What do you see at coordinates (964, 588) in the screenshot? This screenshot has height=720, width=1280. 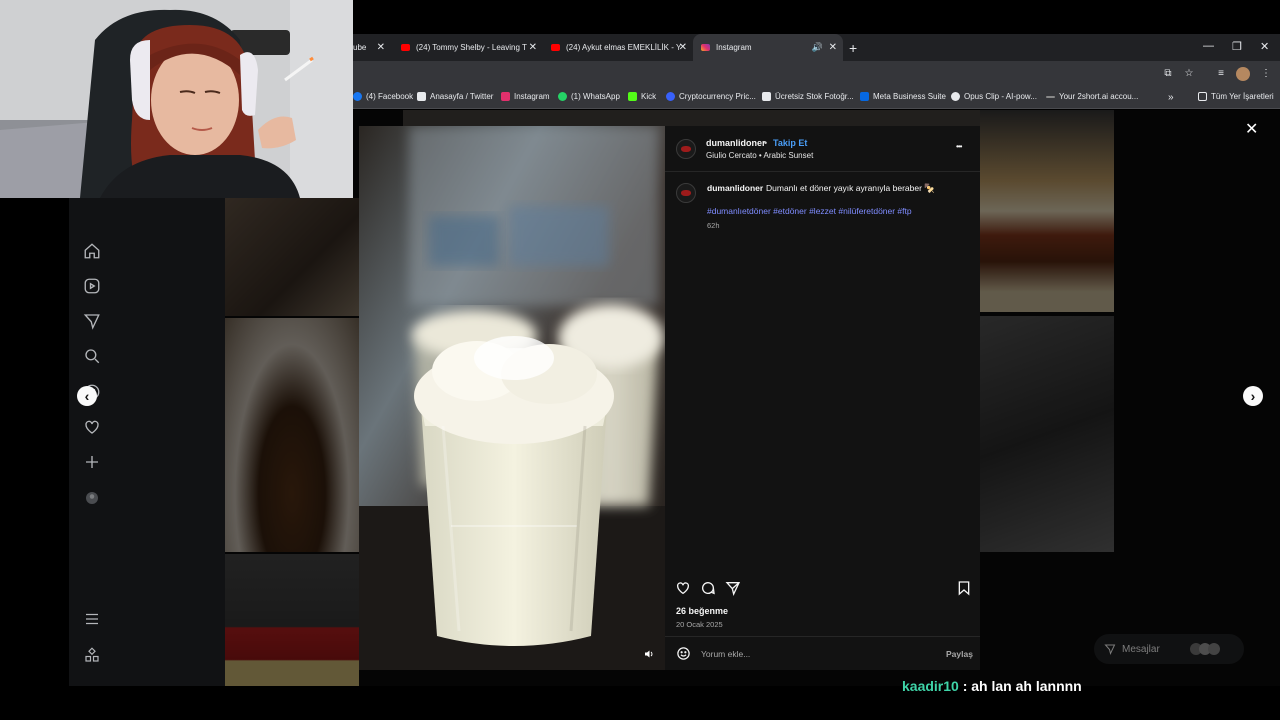 I see `save-bookmark-icon` at bounding box center [964, 588].